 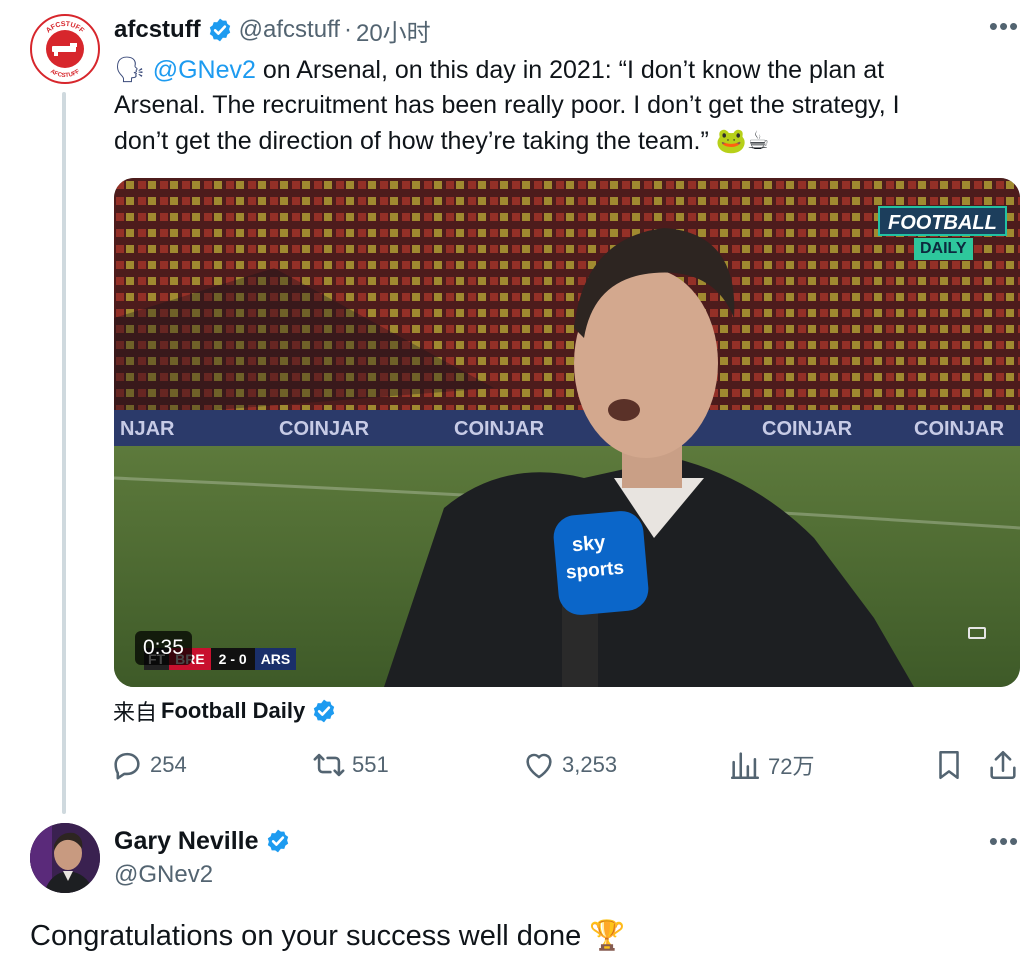 What do you see at coordinates (147, 429) in the screenshot?
I see `board-text-partial: NJAR` at bounding box center [147, 429].